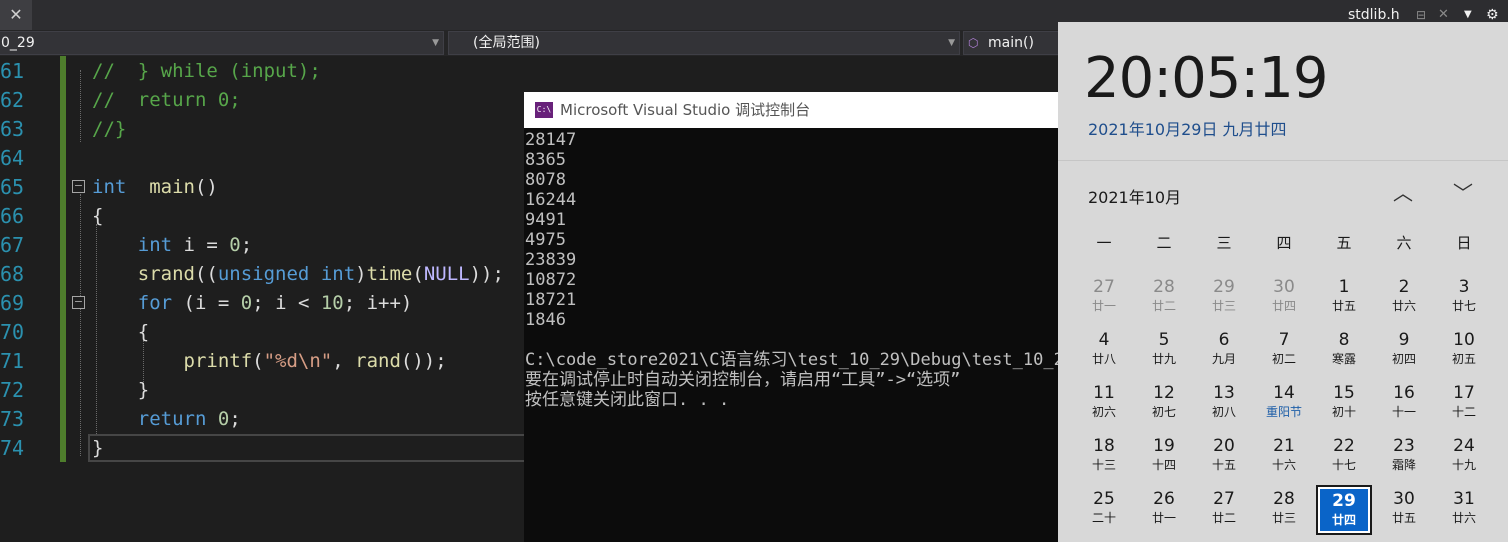  Describe the element at coordinates (1224, 243) in the screenshot. I see `weekday-label: 三` at that location.